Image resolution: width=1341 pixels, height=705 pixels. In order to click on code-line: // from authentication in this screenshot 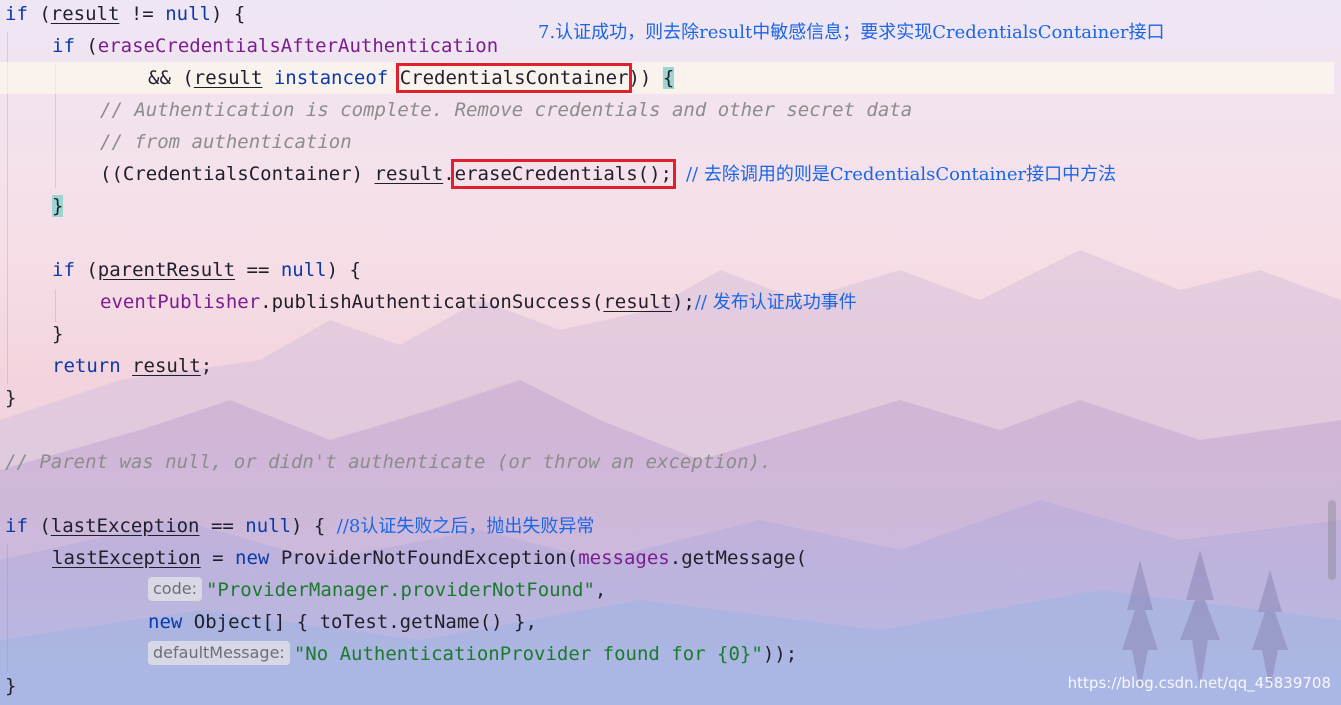, I will do `click(670, 142)`.